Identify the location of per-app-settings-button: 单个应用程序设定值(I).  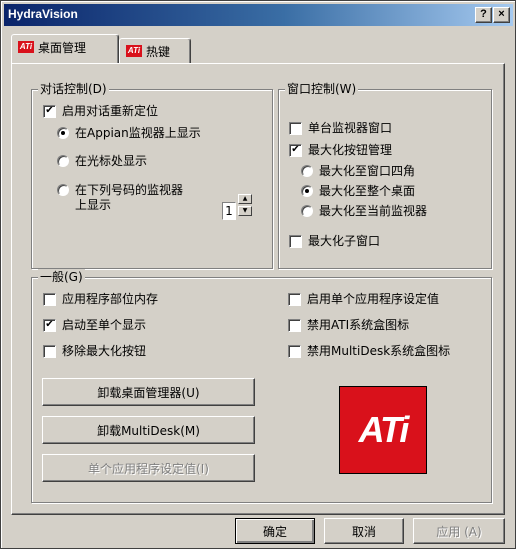
(148, 468).